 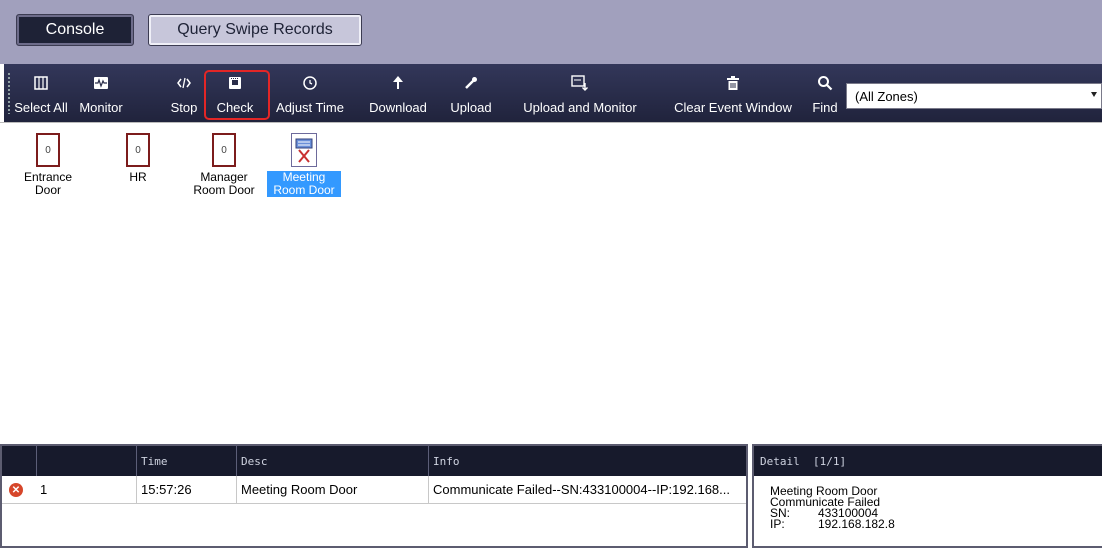 What do you see at coordinates (41, 107) in the screenshot?
I see `select-all-label: Select All` at bounding box center [41, 107].